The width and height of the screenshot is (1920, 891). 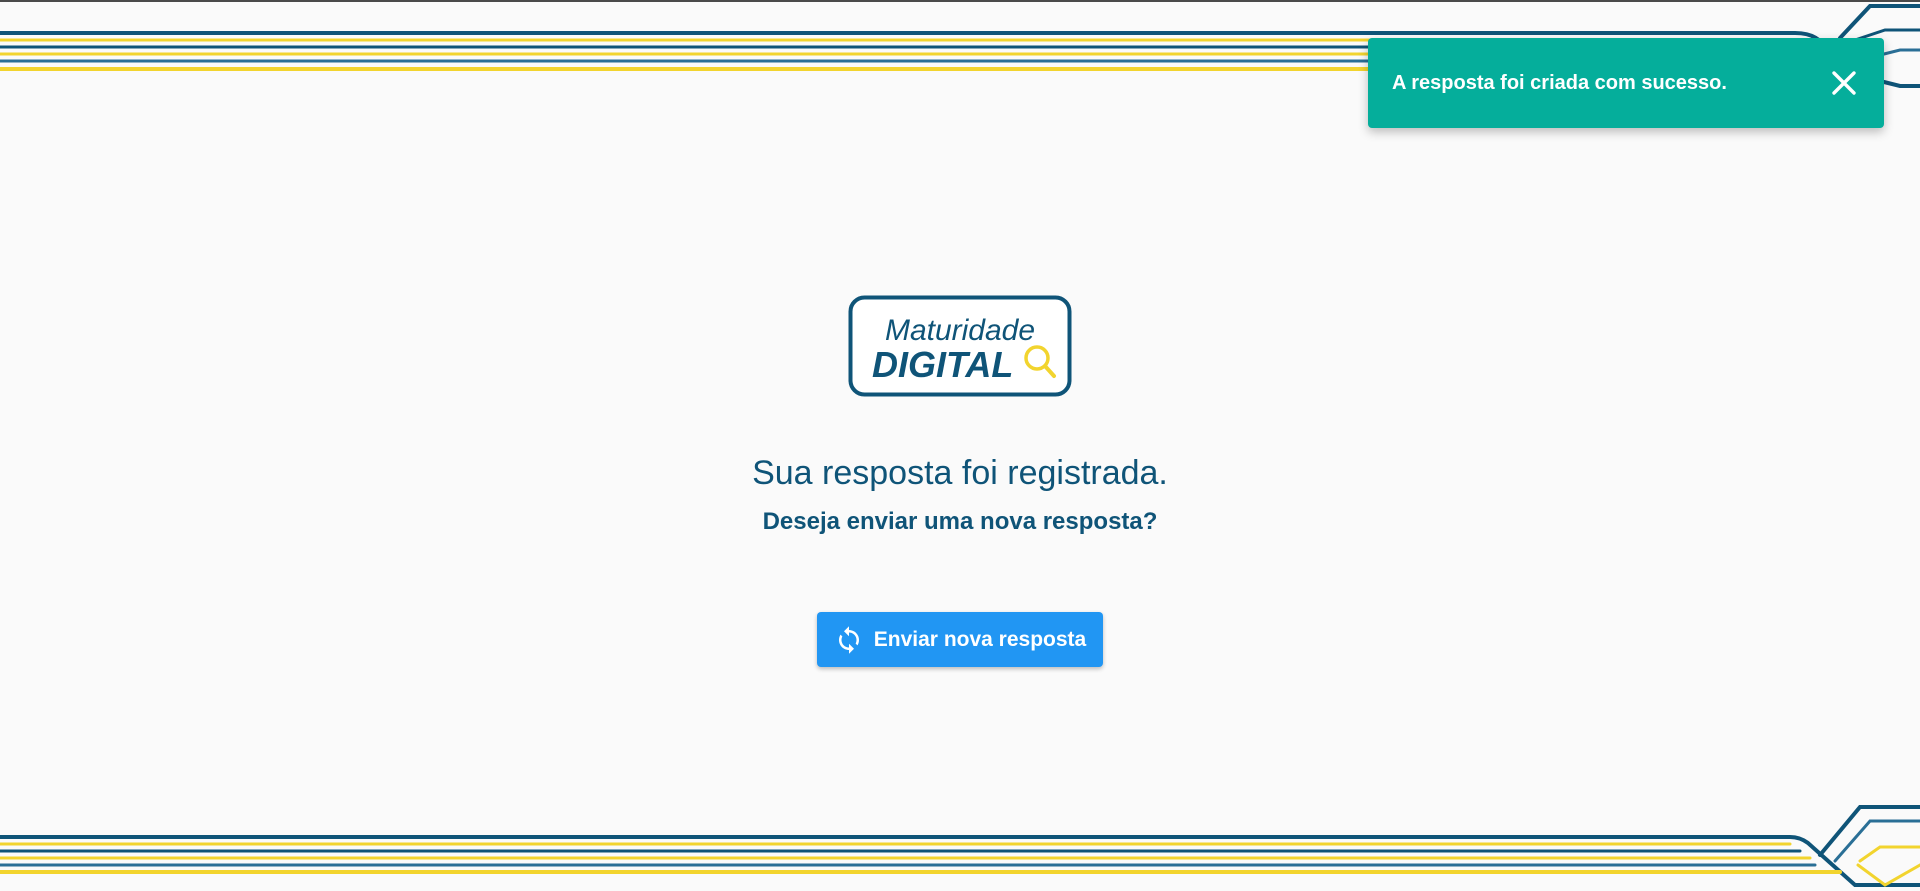 I want to click on logo-line2: DIGITAL, so click(x=942, y=364).